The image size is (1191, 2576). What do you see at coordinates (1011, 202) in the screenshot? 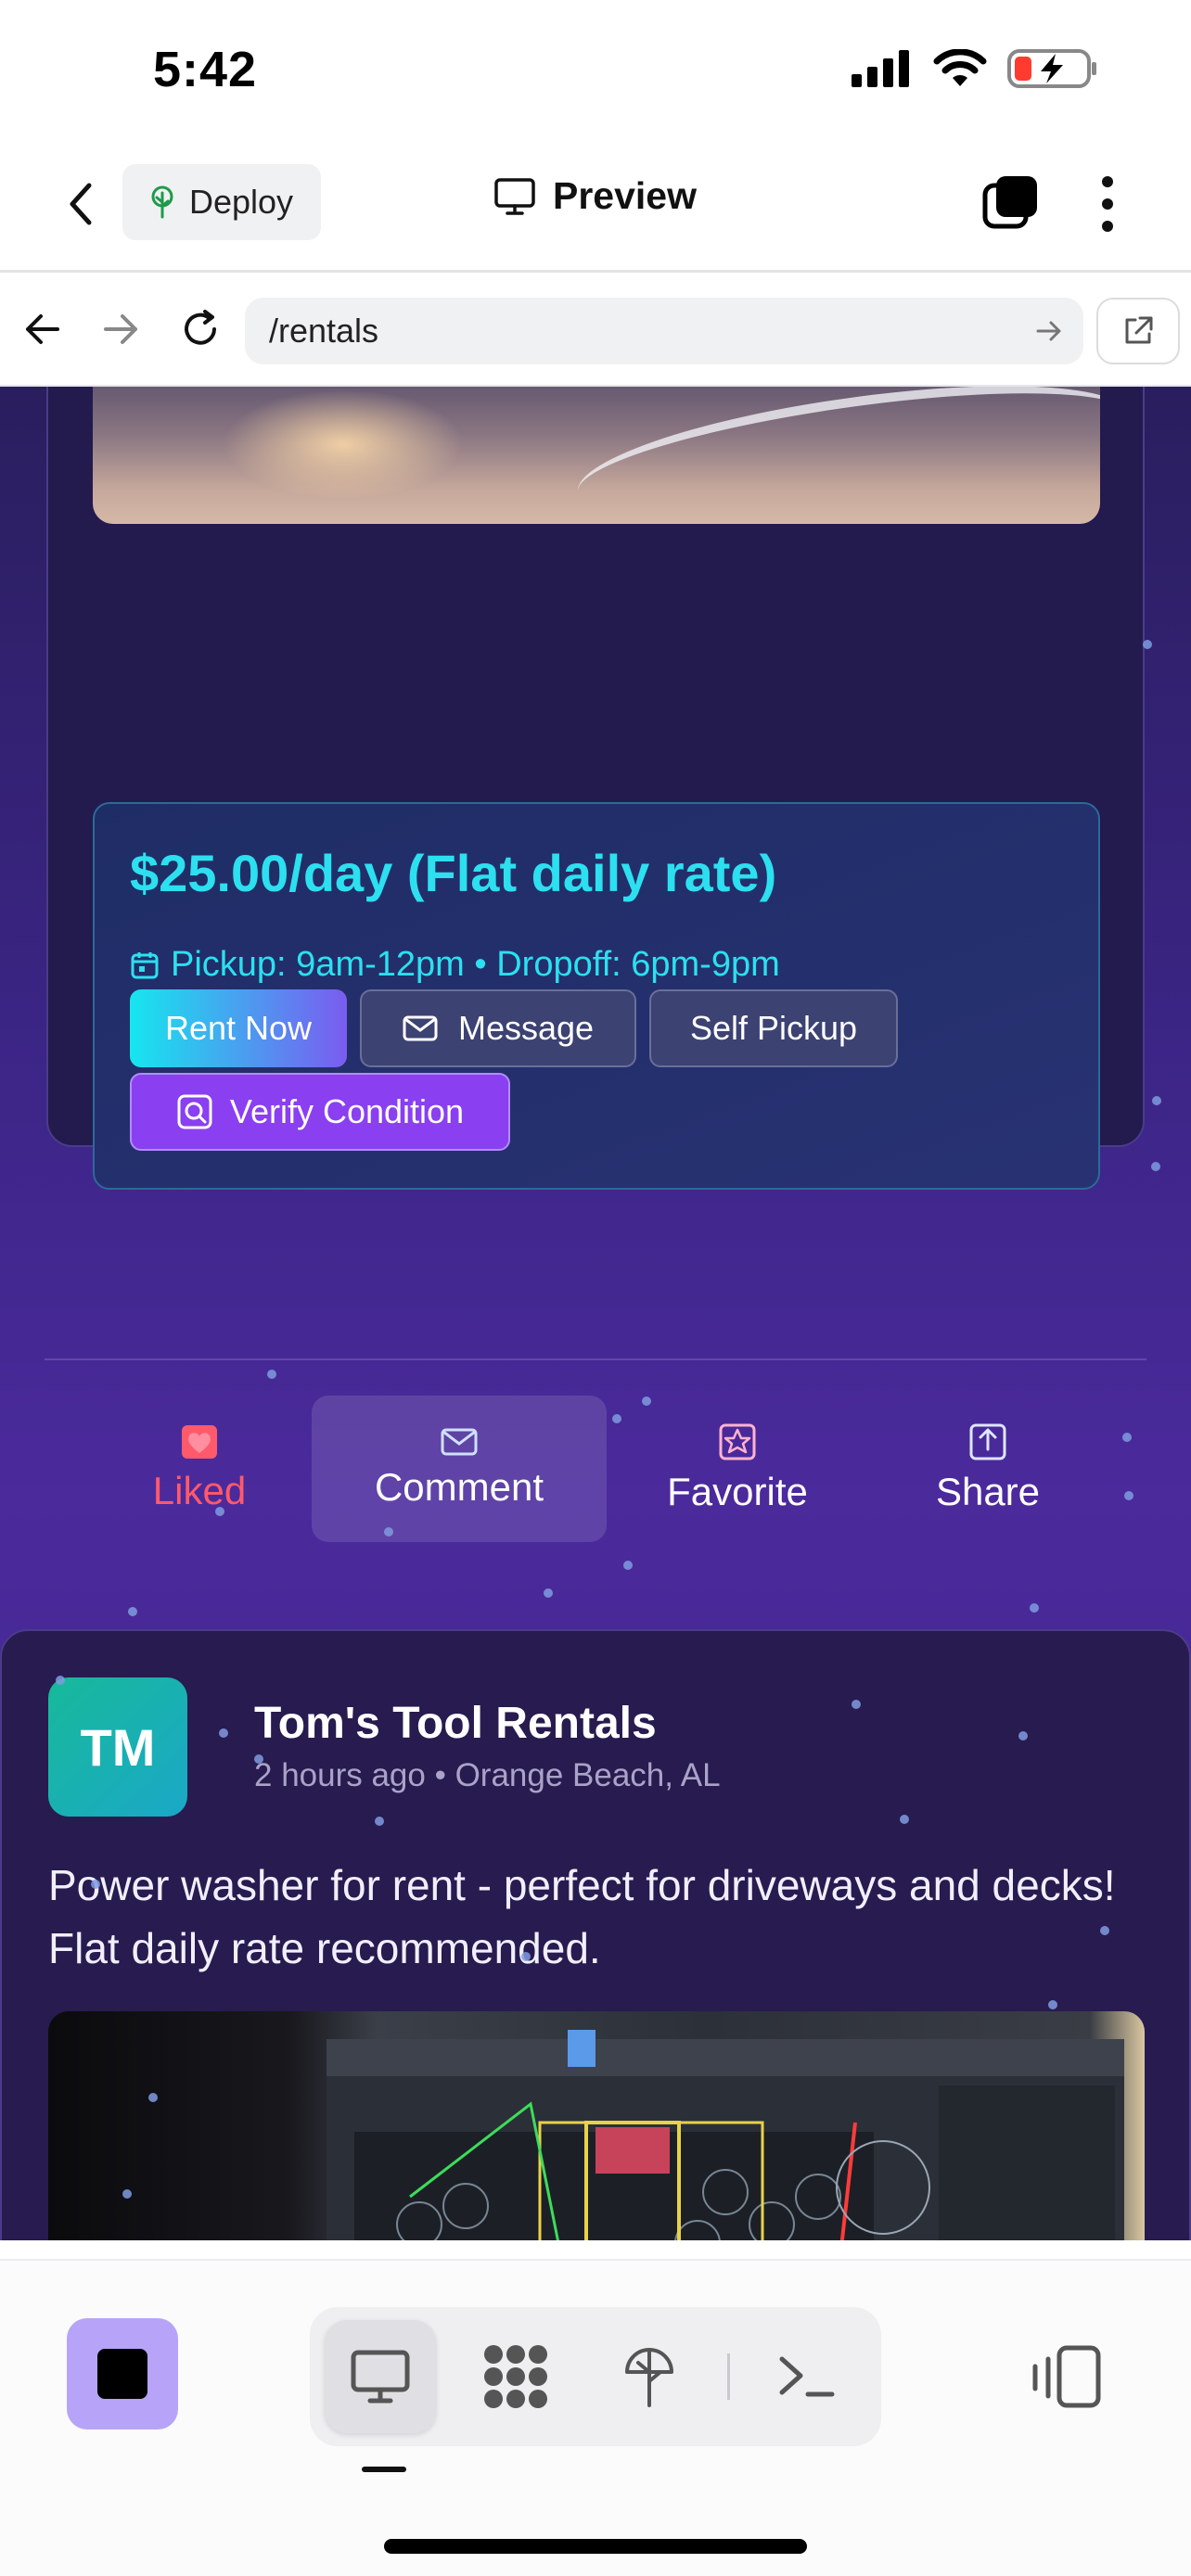
I see `stack-windows-icon` at bounding box center [1011, 202].